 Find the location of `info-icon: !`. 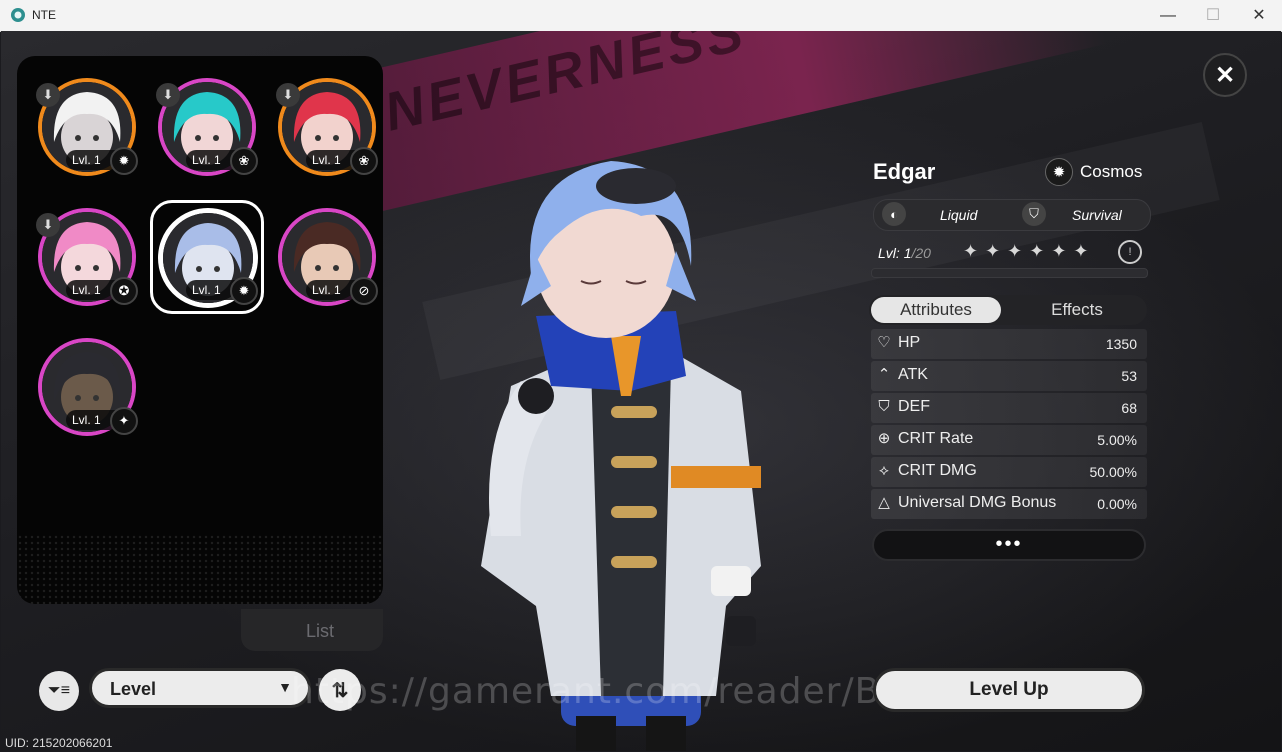

info-icon: ! is located at coordinates (1130, 252).